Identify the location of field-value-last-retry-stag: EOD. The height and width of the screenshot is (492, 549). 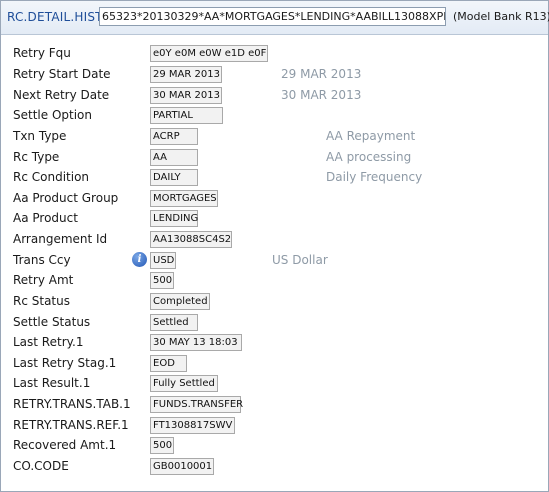
(168, 363).